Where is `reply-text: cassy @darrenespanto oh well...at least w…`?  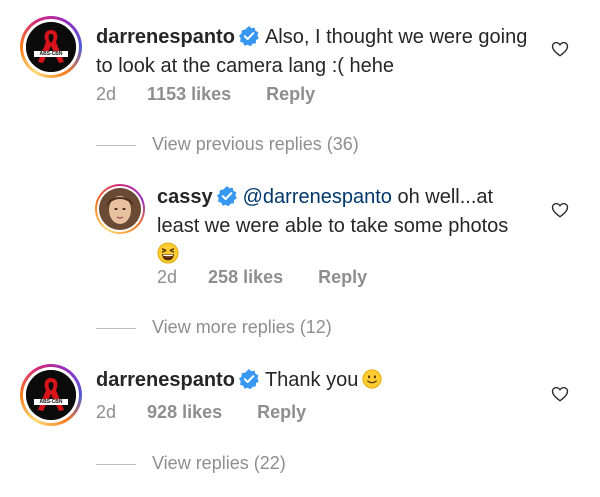 reply-text: cassy @darrenespanto oh well...at least w… is located at coordinates (352, 226).